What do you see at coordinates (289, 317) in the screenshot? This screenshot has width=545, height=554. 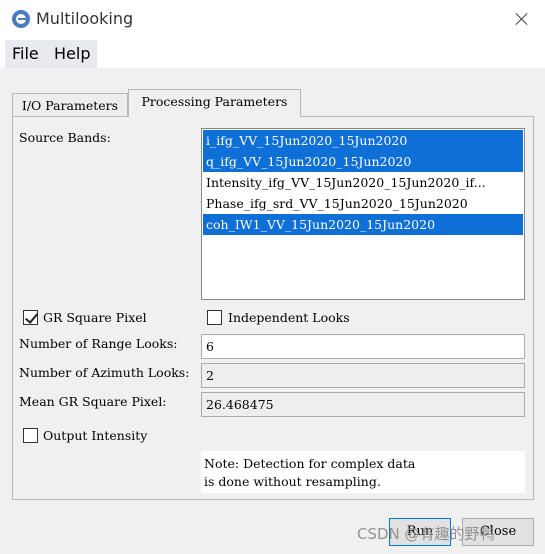 I see `independent-looks-label: Independent Looks` at bounding box center [289, 317].